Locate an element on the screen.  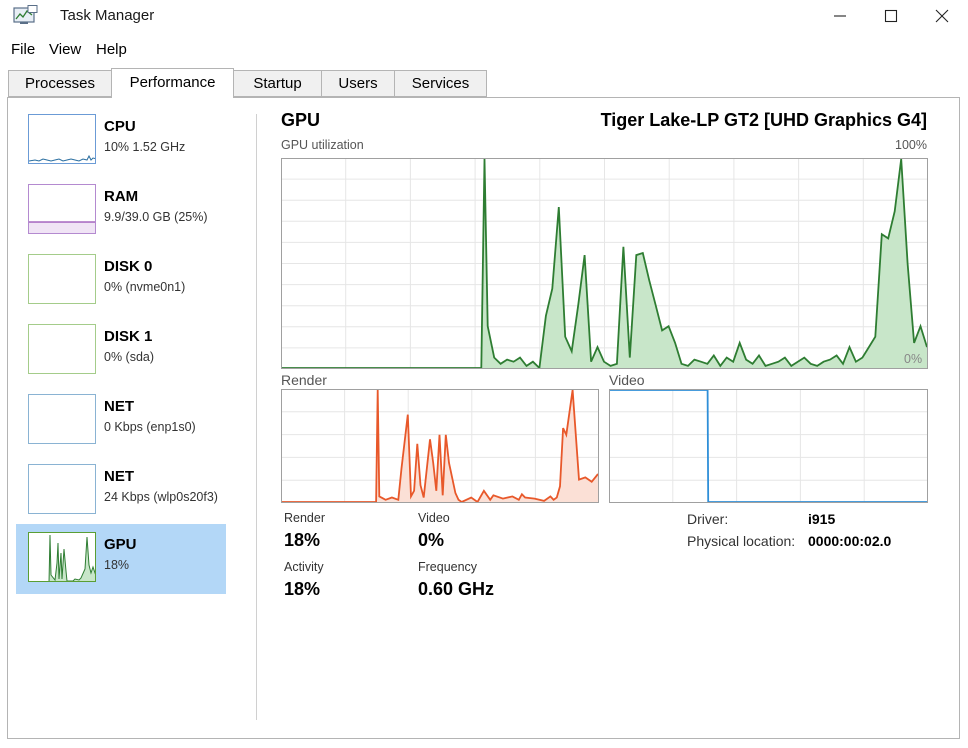
resource-item-disk0: DISK 0 0% (nvme0n1) is located at coordinates (121, 281).